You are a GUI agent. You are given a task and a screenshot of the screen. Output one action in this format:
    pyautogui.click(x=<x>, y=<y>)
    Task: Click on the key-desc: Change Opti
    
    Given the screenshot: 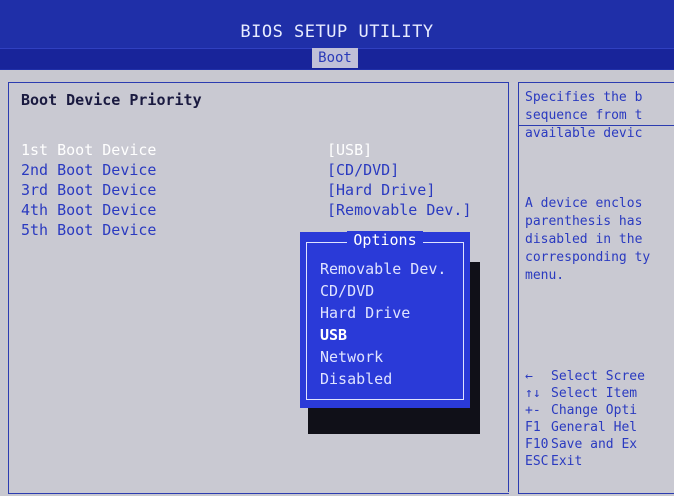 What is the action you would take?
    pyautogui.click(x=594, y=410)
    